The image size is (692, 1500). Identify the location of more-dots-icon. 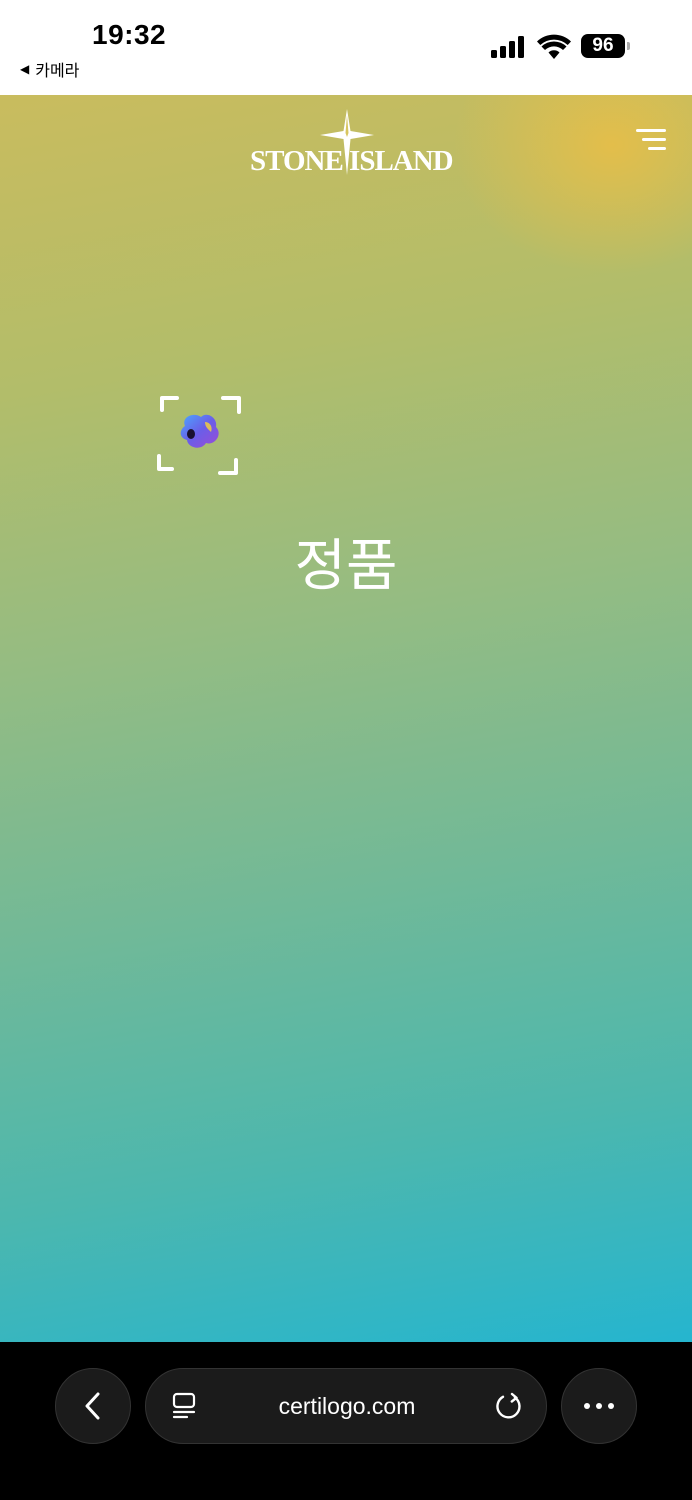
(599, 1406).